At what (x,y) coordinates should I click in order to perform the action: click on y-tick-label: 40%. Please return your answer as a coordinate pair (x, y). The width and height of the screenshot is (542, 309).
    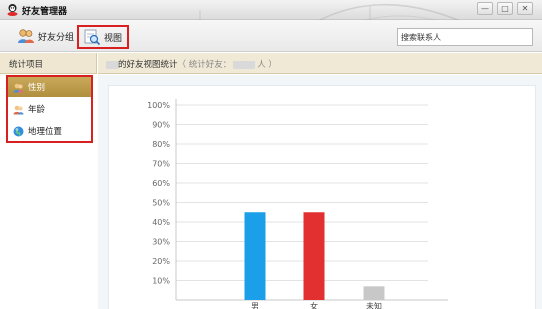
    Looking at the image, I should click on (161, 222).